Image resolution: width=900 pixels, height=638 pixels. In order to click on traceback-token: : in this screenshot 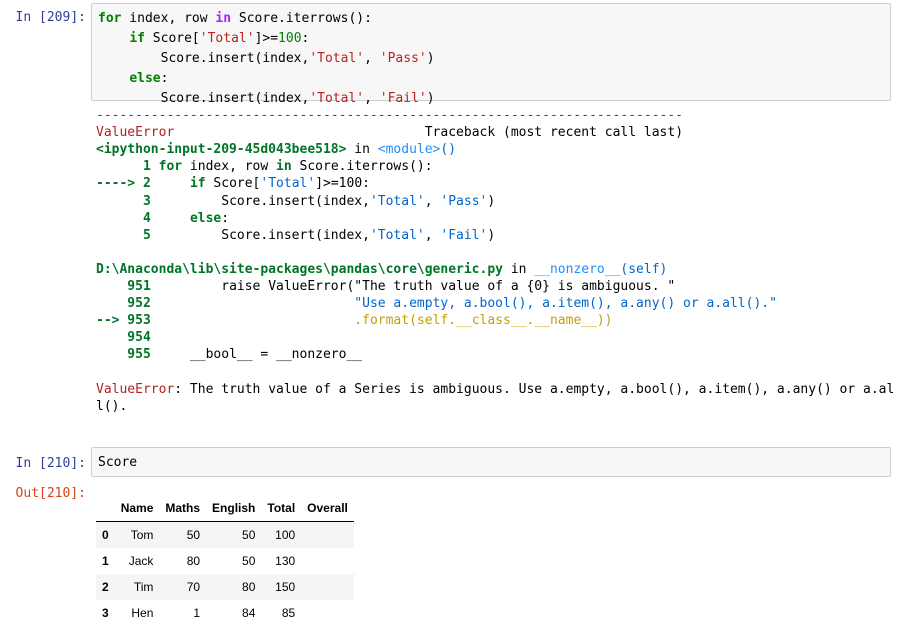, I will do `click(225, 218)`.